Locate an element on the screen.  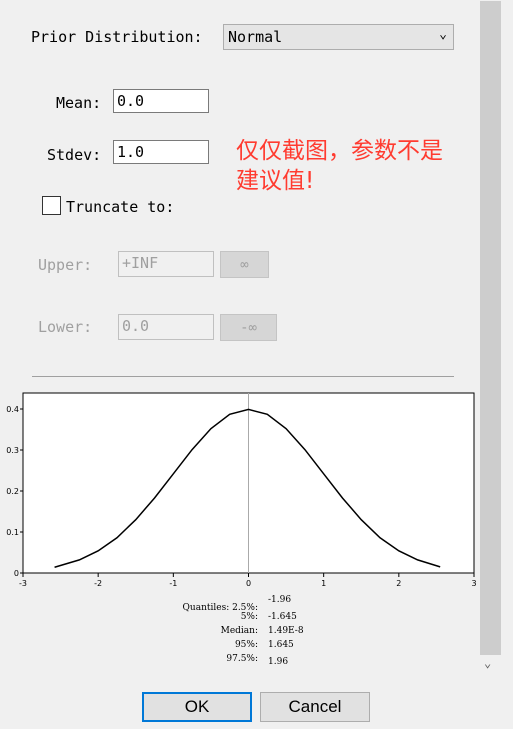
quantile-label: Median: is located at coordinates (239, 631).